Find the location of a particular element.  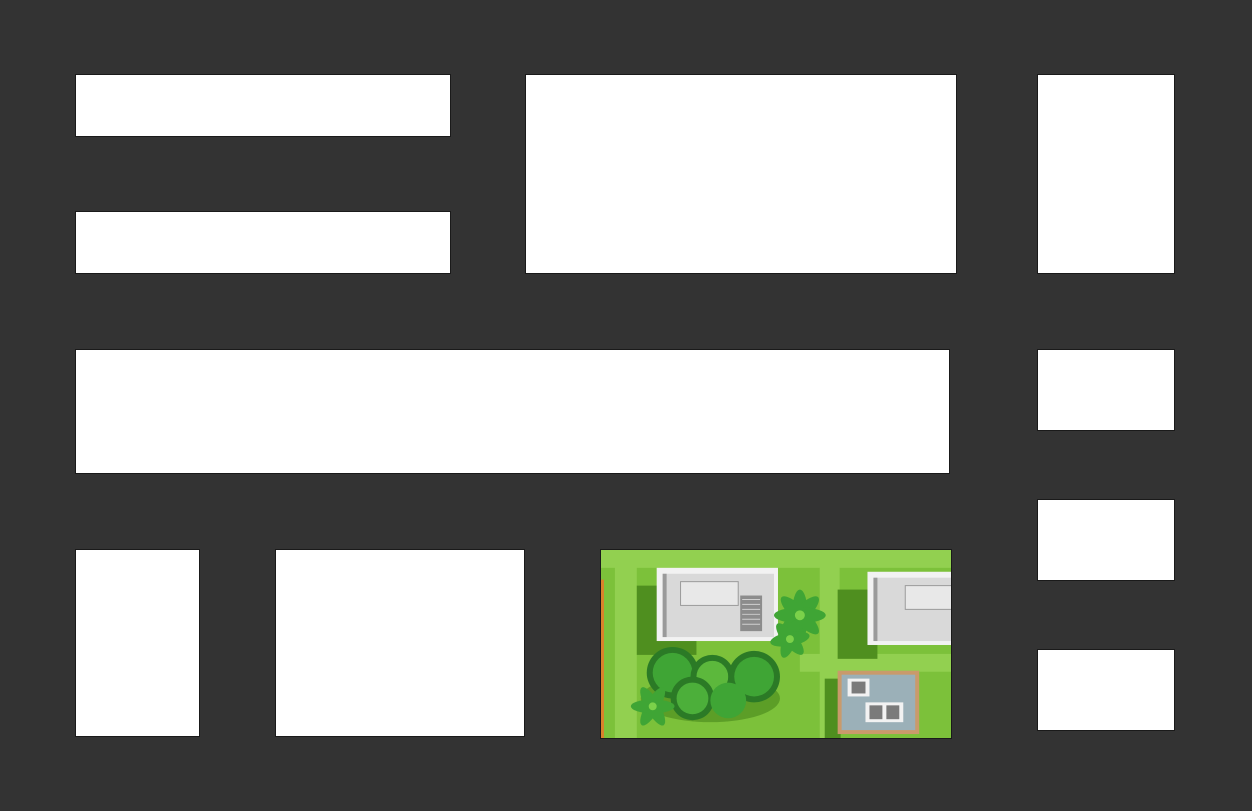

blank-panel-top-center is located at coordinates (741, 174).